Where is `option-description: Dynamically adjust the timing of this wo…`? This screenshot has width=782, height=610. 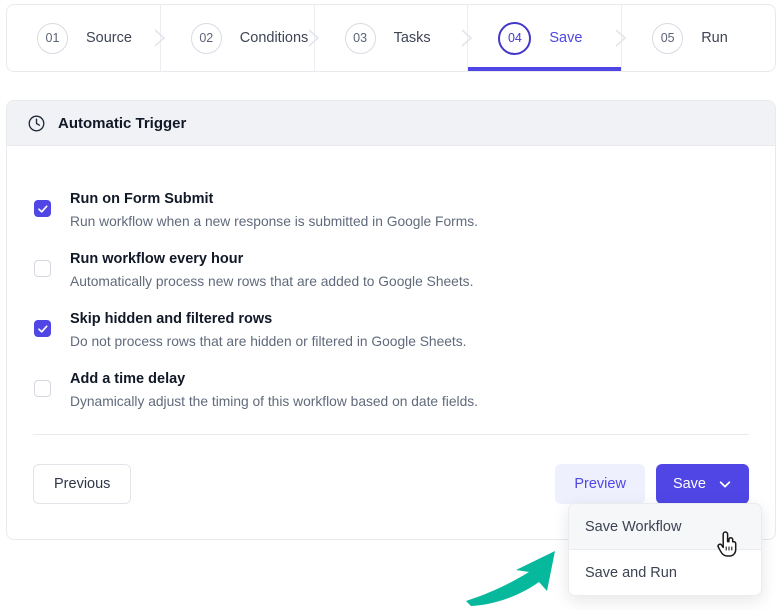
option-description: Dynamically adjust the timing of this wo… is located at coordinates (274, 401).